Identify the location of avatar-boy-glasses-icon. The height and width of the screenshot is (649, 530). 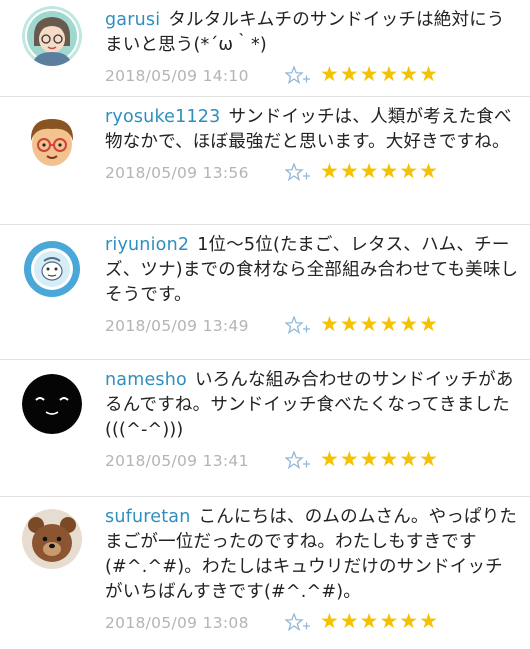
(52, 141).